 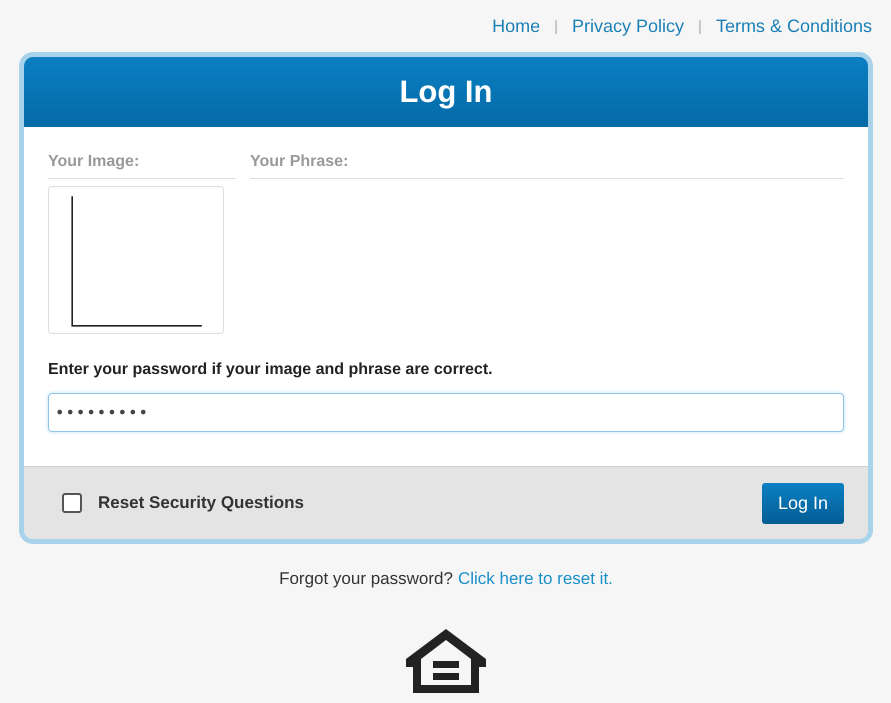 I want to click on forgot-text: Forgot your password?, so click(x=366, y=578).